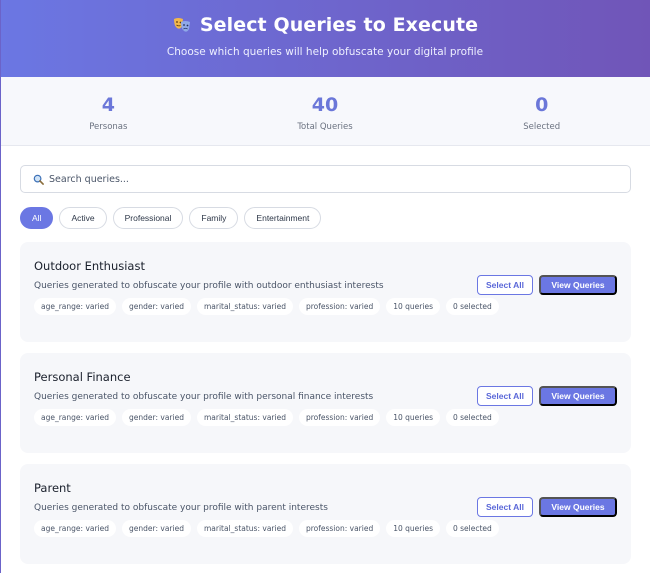 Image resolution: width=650 pixels, height=573 pixels. I want to click on persona-name: Parent, so click(52, 488).